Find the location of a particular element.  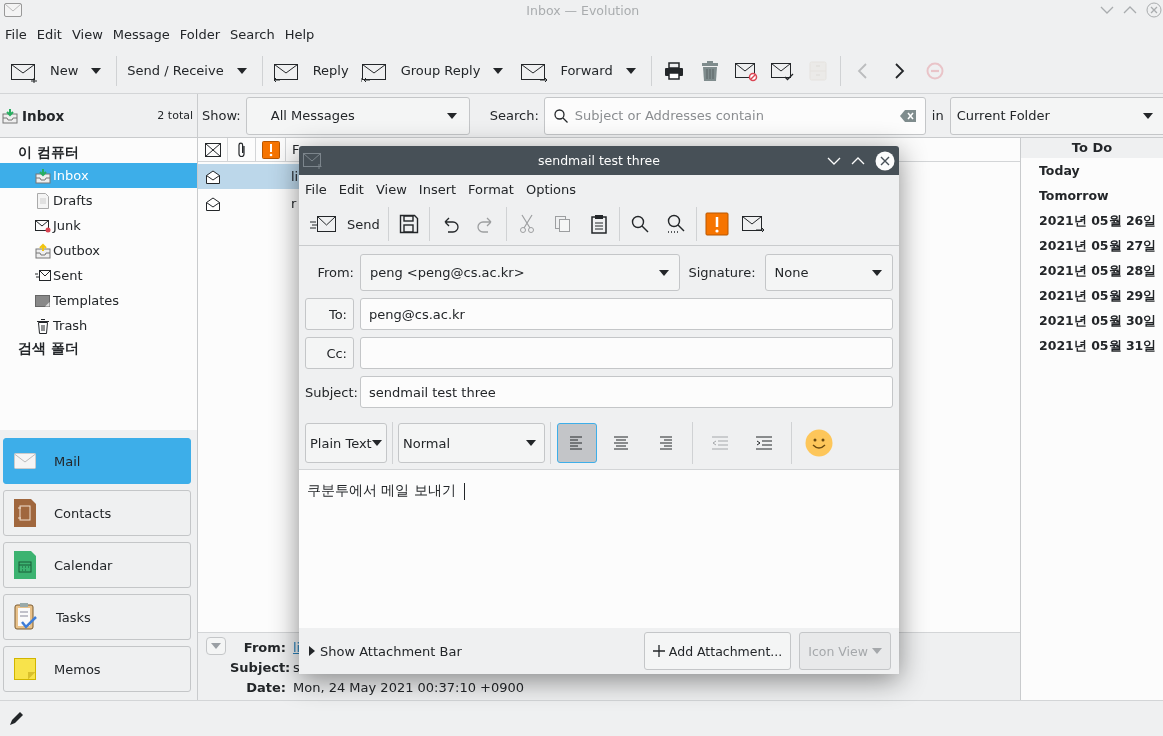

mailbox-item: Templates is located at coordinates (98, 300).